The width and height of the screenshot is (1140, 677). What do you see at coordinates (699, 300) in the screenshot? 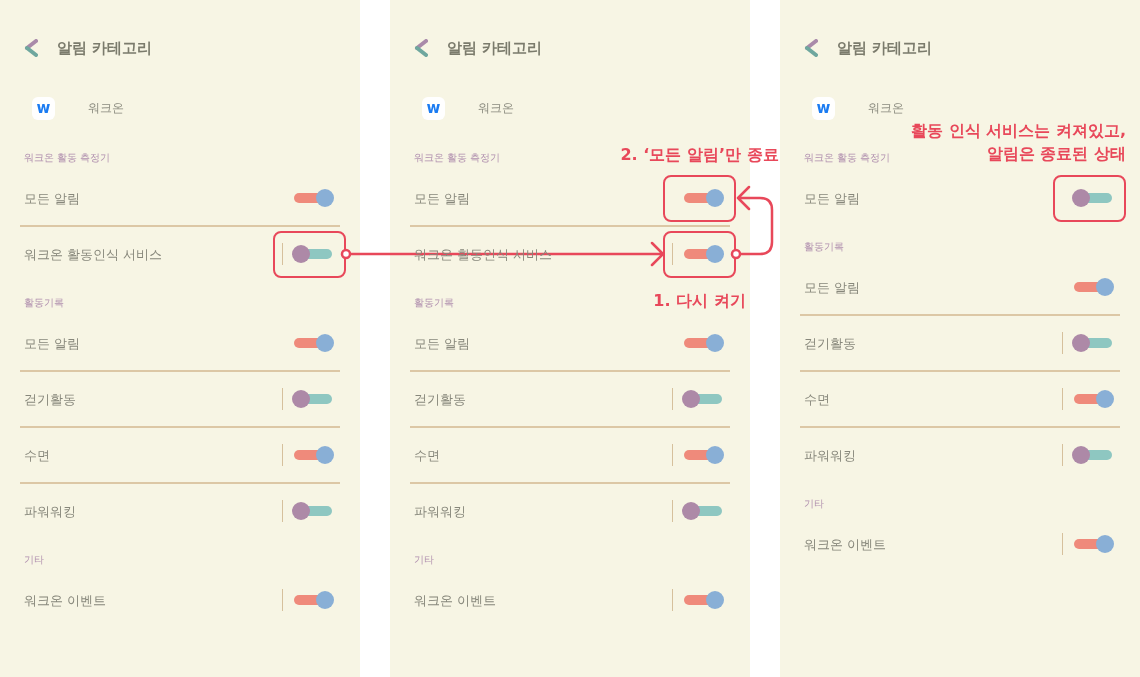
I see `annotation-text: 1. 다시 켜기` at bounding box center [699, 300].